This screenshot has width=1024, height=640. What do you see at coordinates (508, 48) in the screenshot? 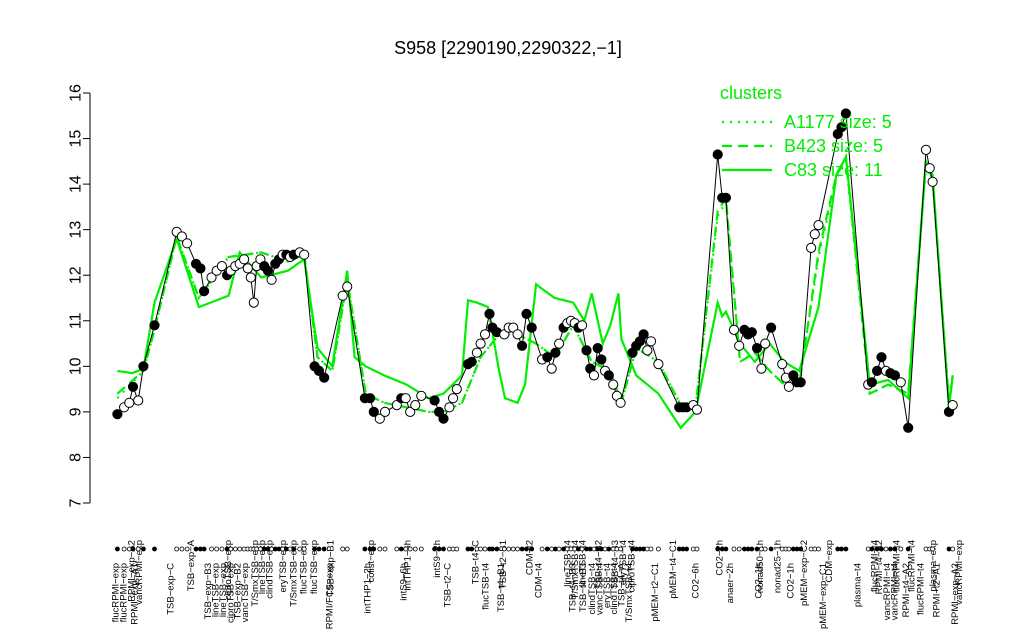
I see `chart-title: S958 [2290190,2290322,−1]` at bounding box center [508, 48].